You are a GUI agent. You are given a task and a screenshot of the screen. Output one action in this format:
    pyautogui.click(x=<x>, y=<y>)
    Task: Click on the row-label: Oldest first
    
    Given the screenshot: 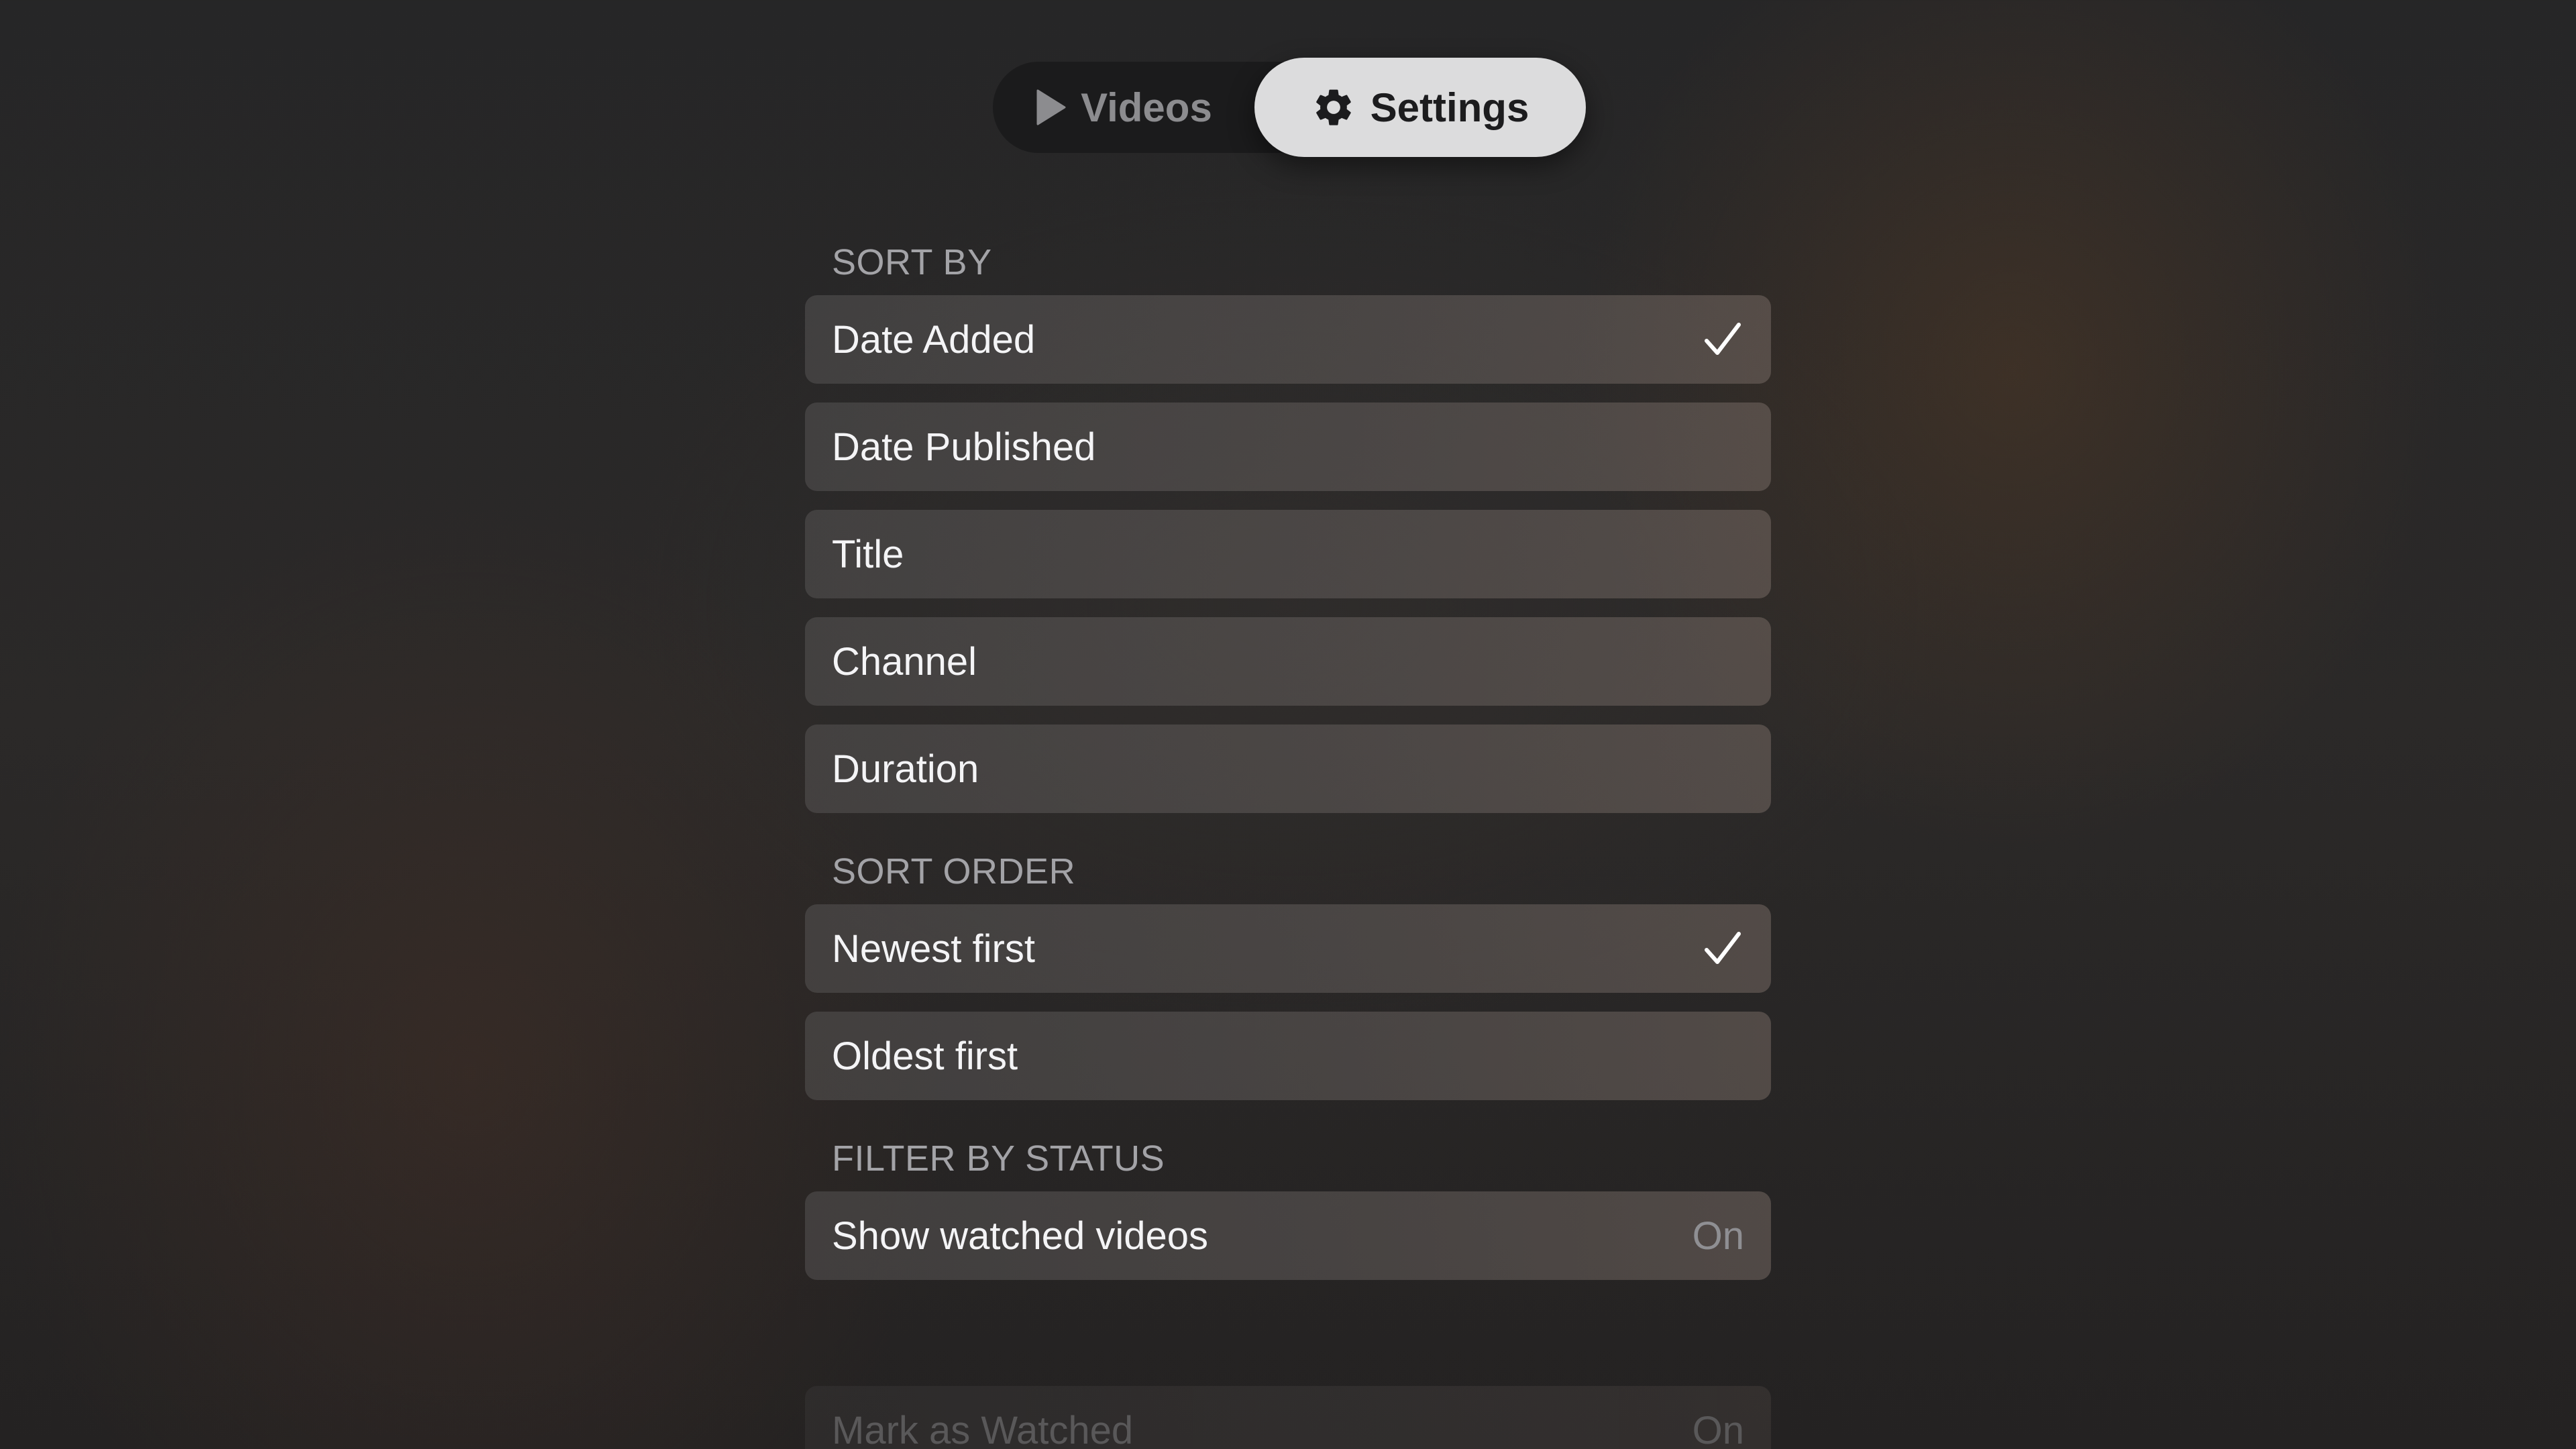 What is the action you would take?
    pyautogui.click(x=925, y=1056)
    